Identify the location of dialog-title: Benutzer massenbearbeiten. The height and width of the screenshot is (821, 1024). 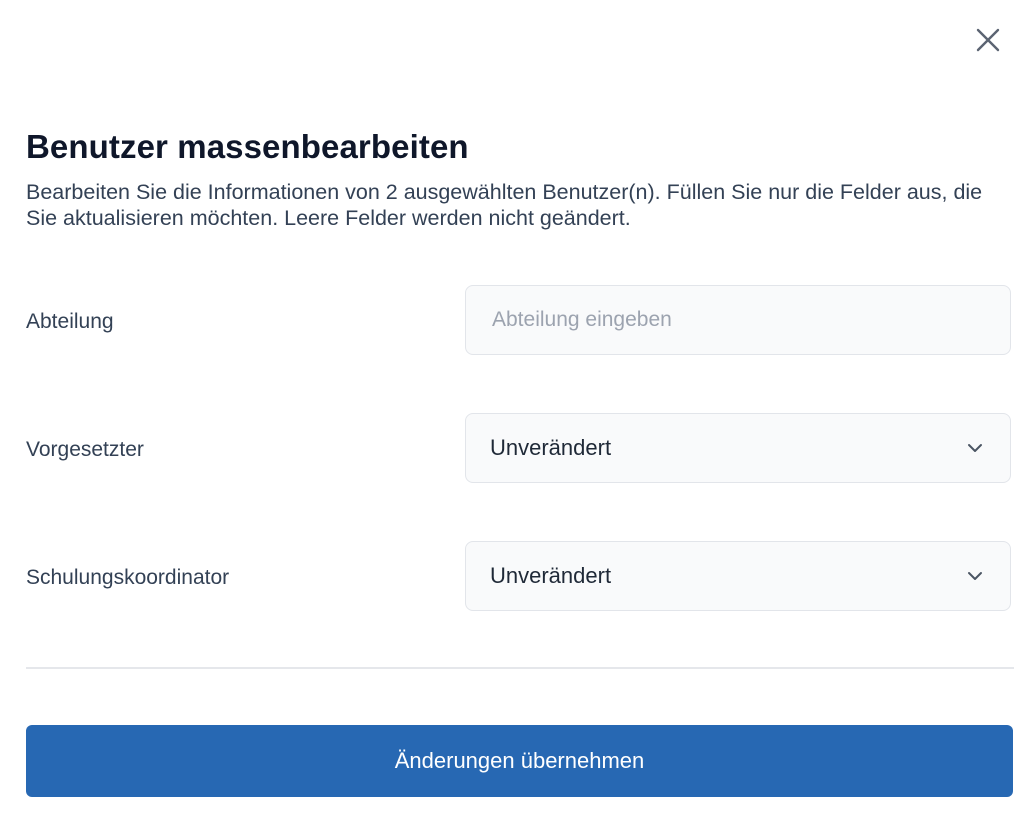
(247, 146).